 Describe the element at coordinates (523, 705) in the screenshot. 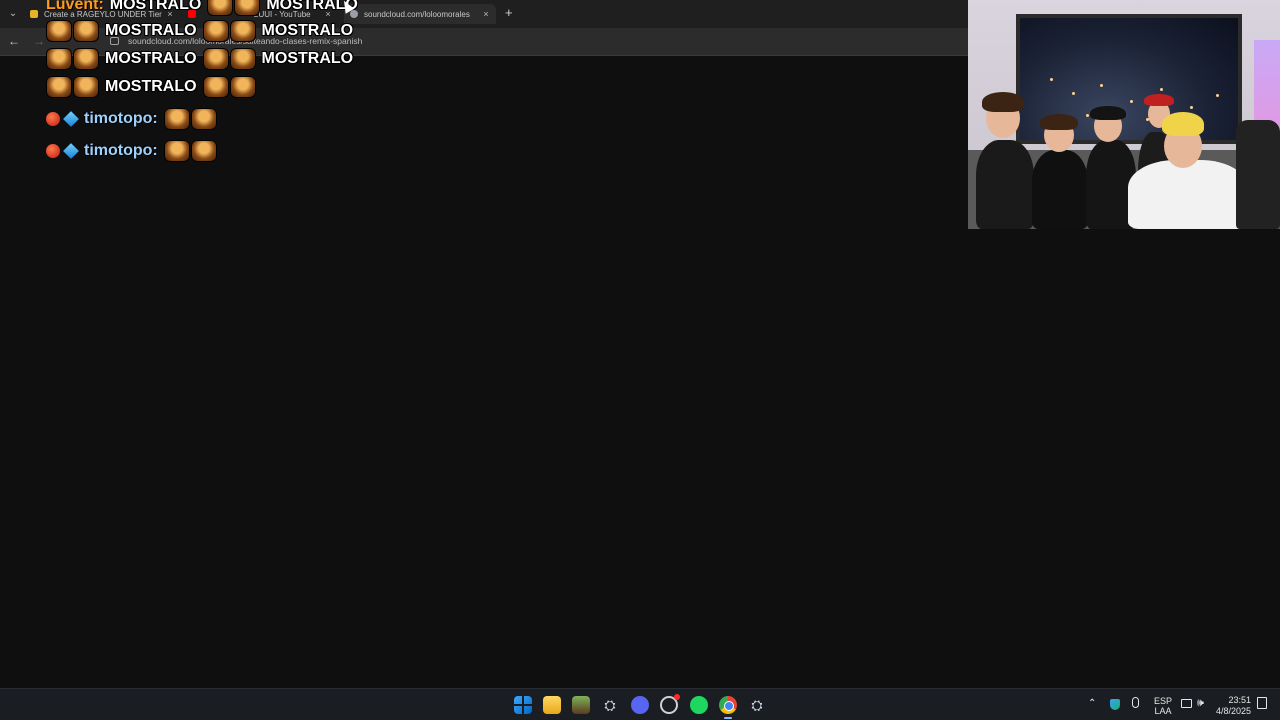

I see `windows-start-icon` at that location.